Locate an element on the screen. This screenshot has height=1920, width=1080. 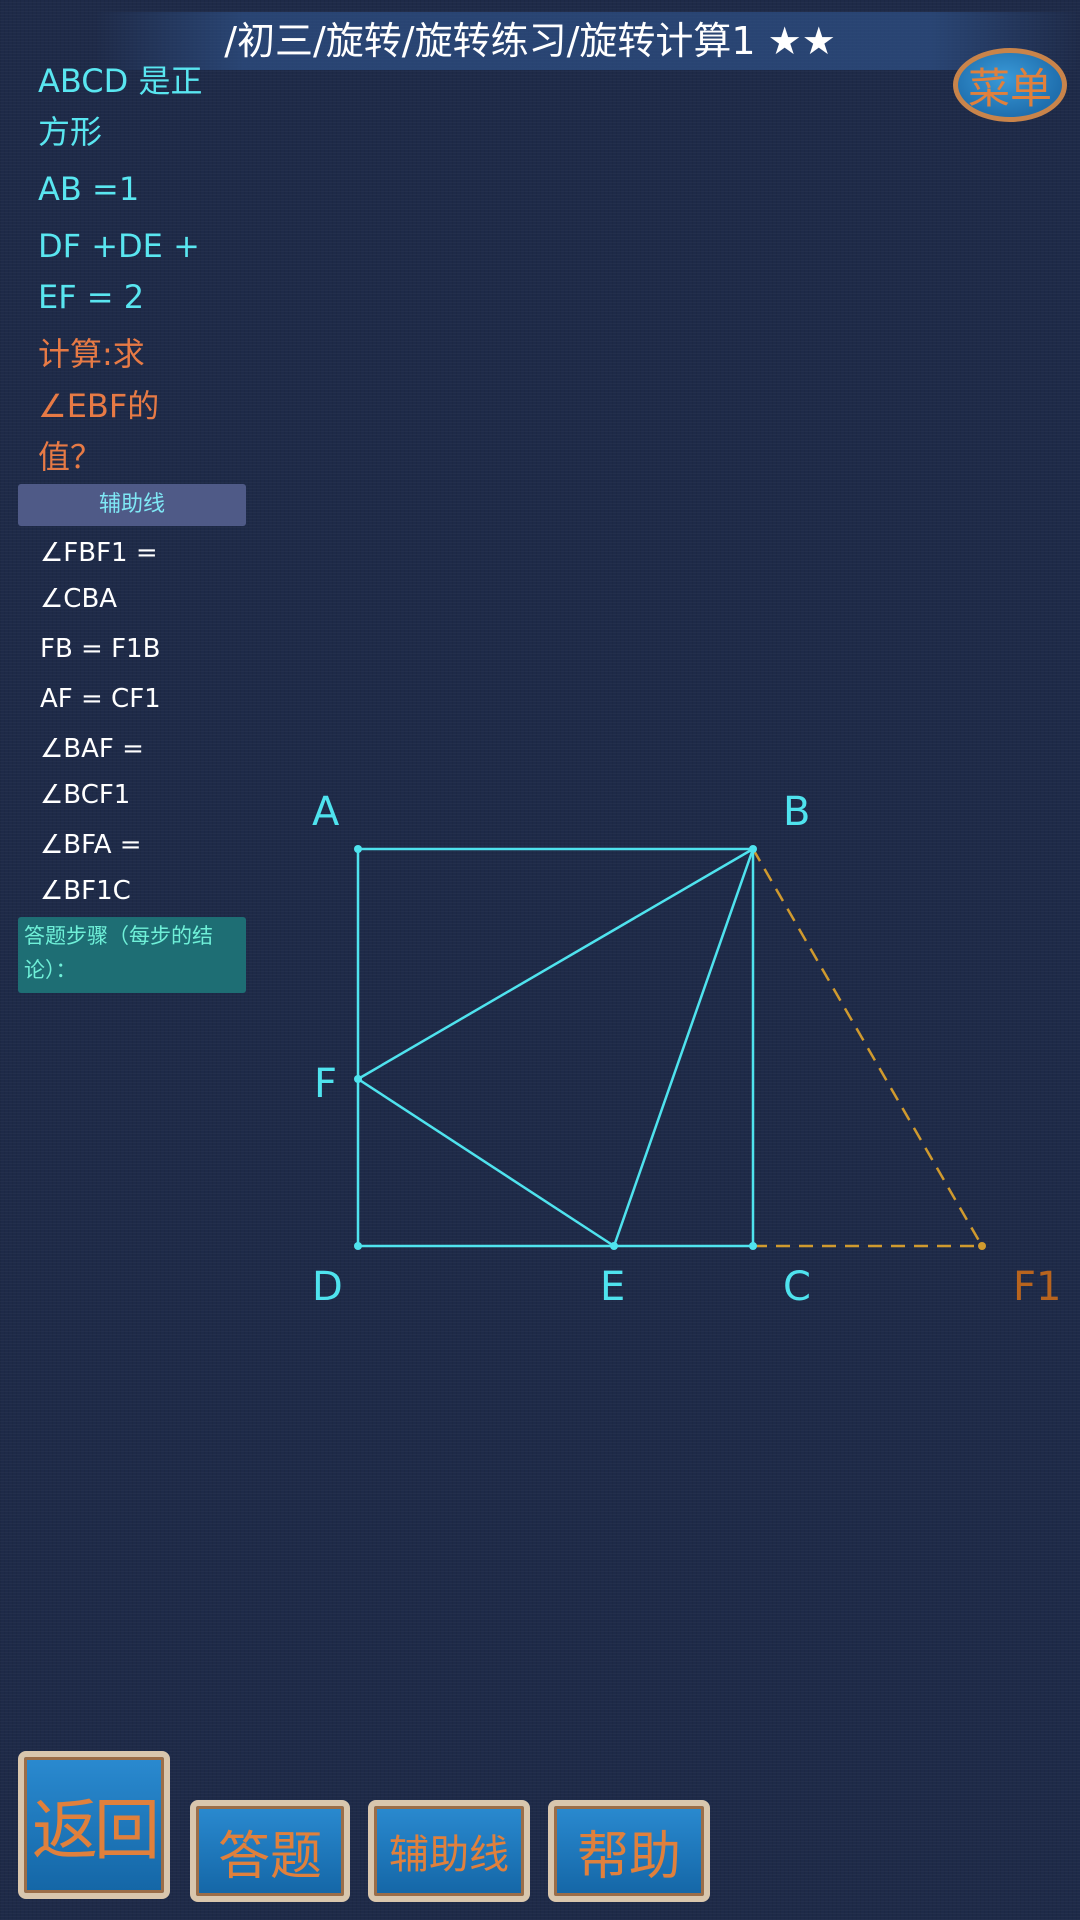
point-E is located at coordinates (614, 1246).